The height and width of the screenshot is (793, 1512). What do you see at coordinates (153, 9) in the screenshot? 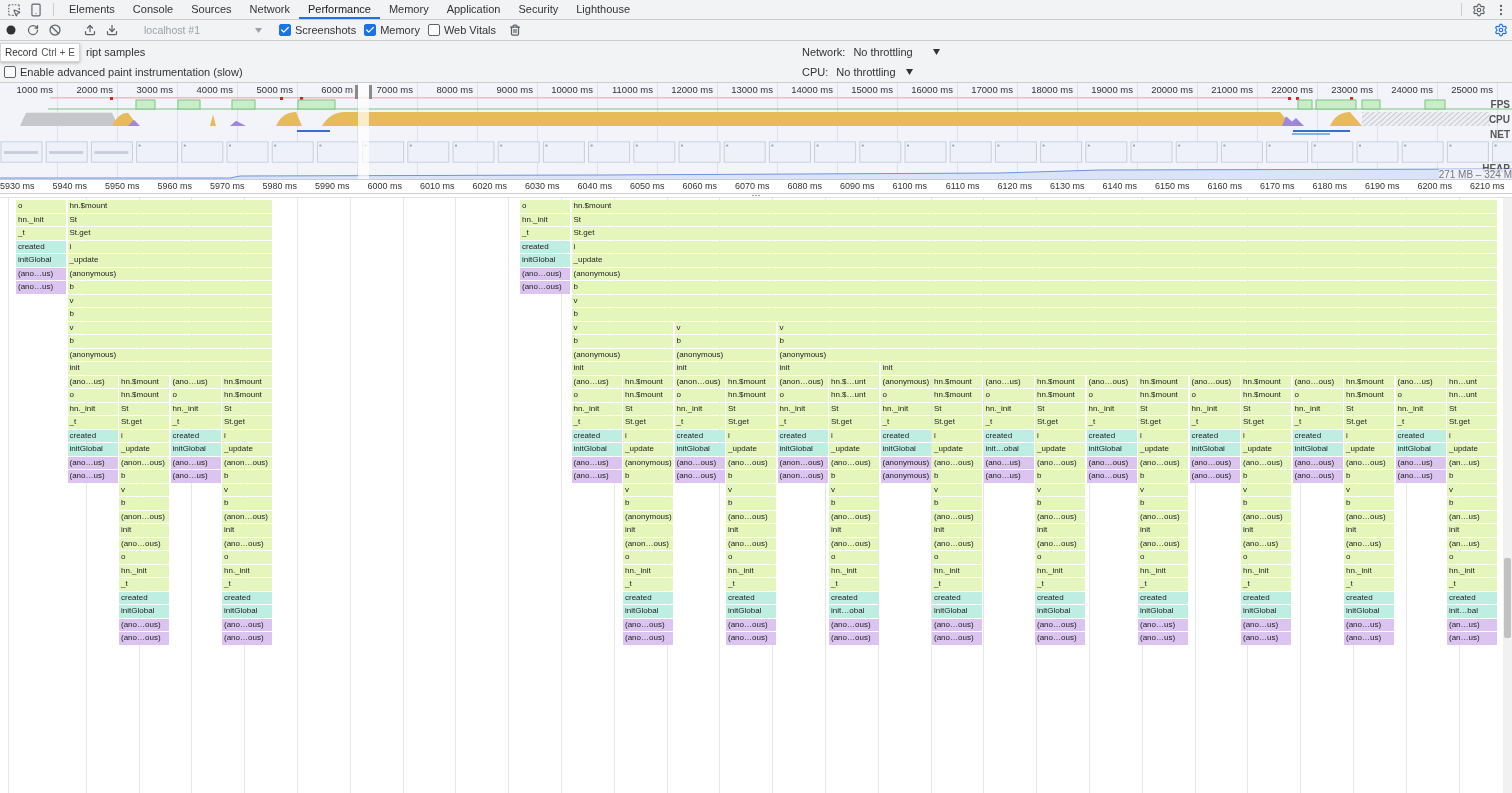
I see `devtools-tab: Console` at bounding box center [153, 9].